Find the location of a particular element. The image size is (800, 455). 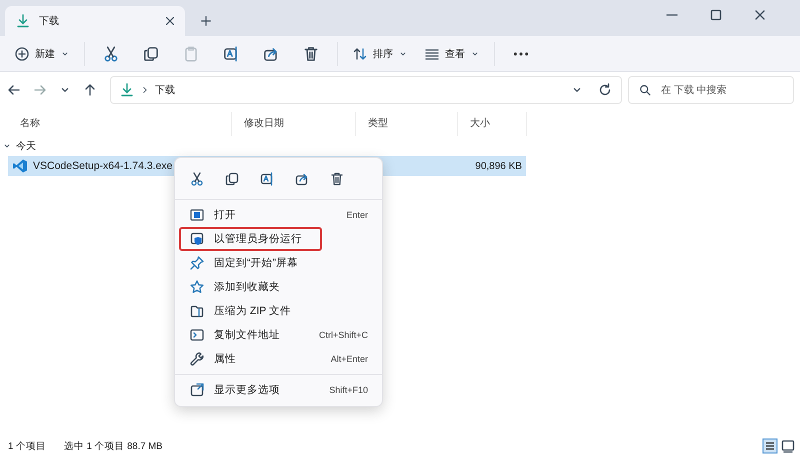

menu-item: 固定到“开始”屏幕 is located at coordinates (278, 263).